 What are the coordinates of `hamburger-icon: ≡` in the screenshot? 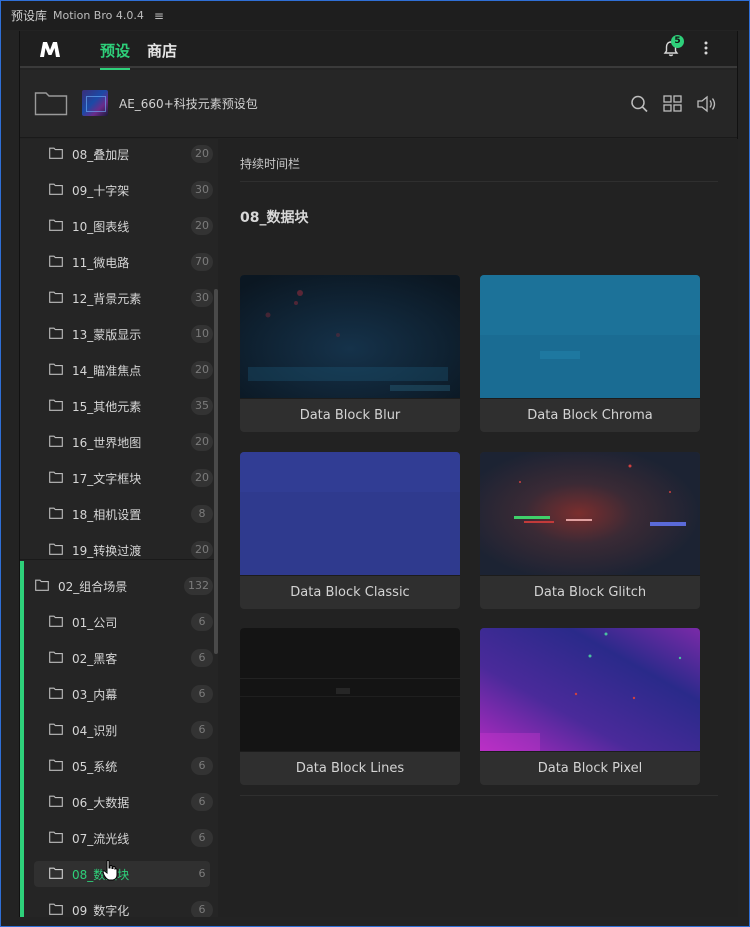 It's located at (159, 16).